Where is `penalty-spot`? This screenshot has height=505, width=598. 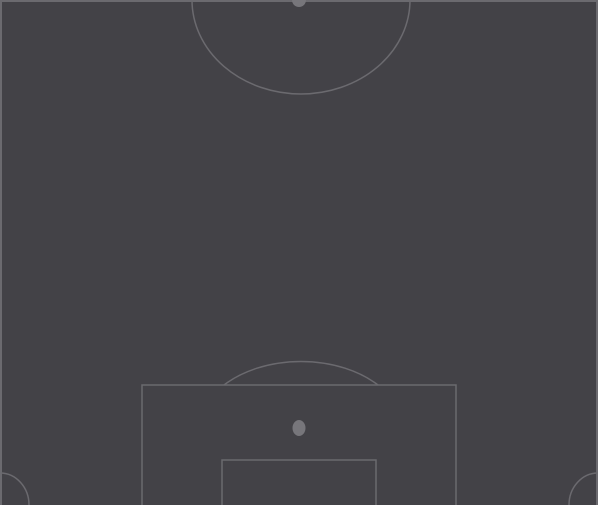 penalty-spot is located at coordinates (299, 428).